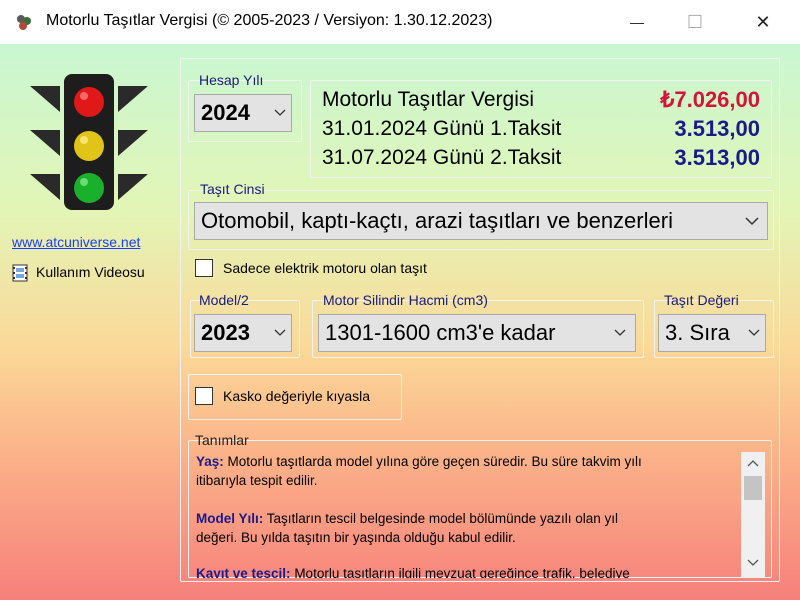 The image size is (800, 600). What do you see at coordinates (90, 272) in the screenshot?
I see `video-link: Kullanım Videosu` at bounding box center [90, 272].